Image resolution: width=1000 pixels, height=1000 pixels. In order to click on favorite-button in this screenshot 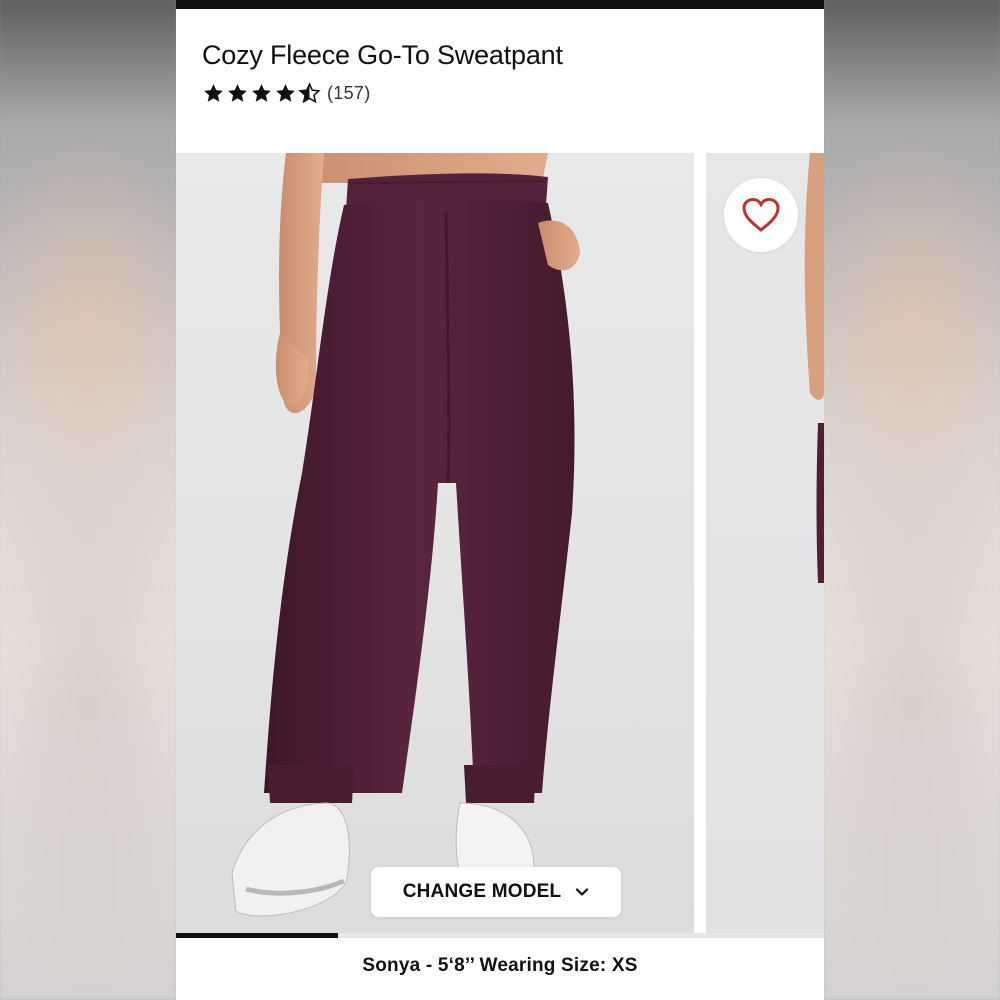, I will do `click(761, 215)`.